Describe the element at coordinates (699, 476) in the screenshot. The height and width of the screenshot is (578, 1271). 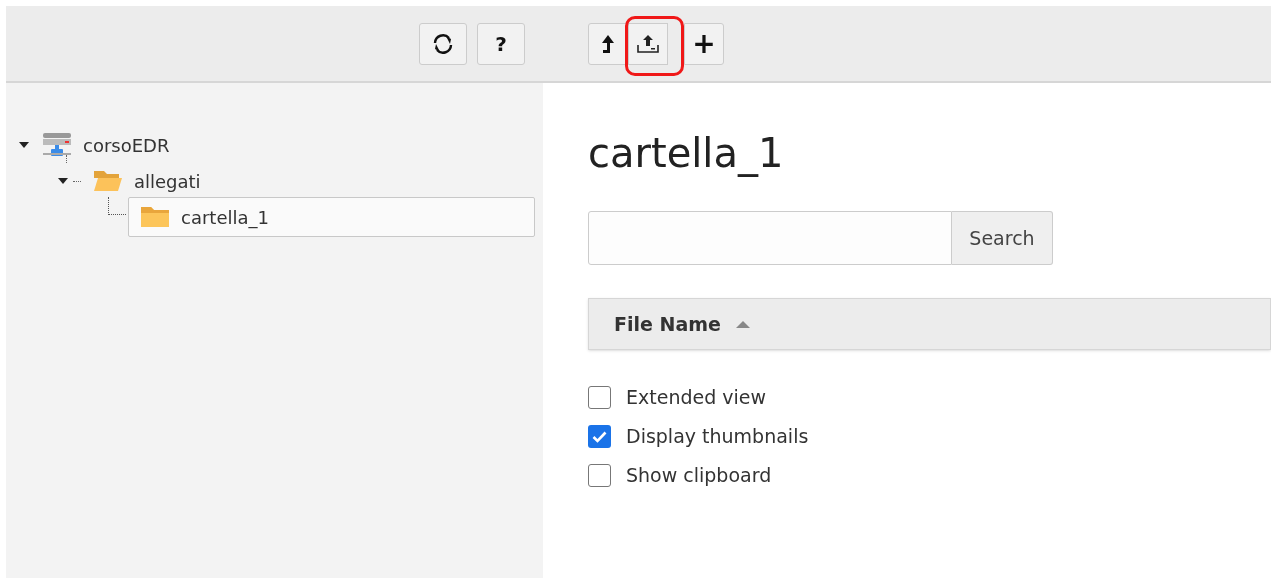
I see `checkbox-label: Show clipboard` at that location.